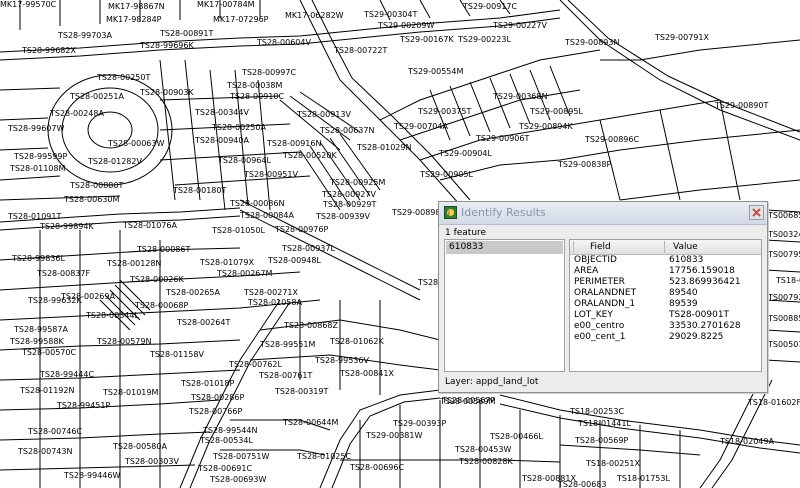 This screenshot has width=800, height=488. Describe the element at coordinates (226, 440) in the screenshot. I see `parcel-label: TS28-00534L` at that location.